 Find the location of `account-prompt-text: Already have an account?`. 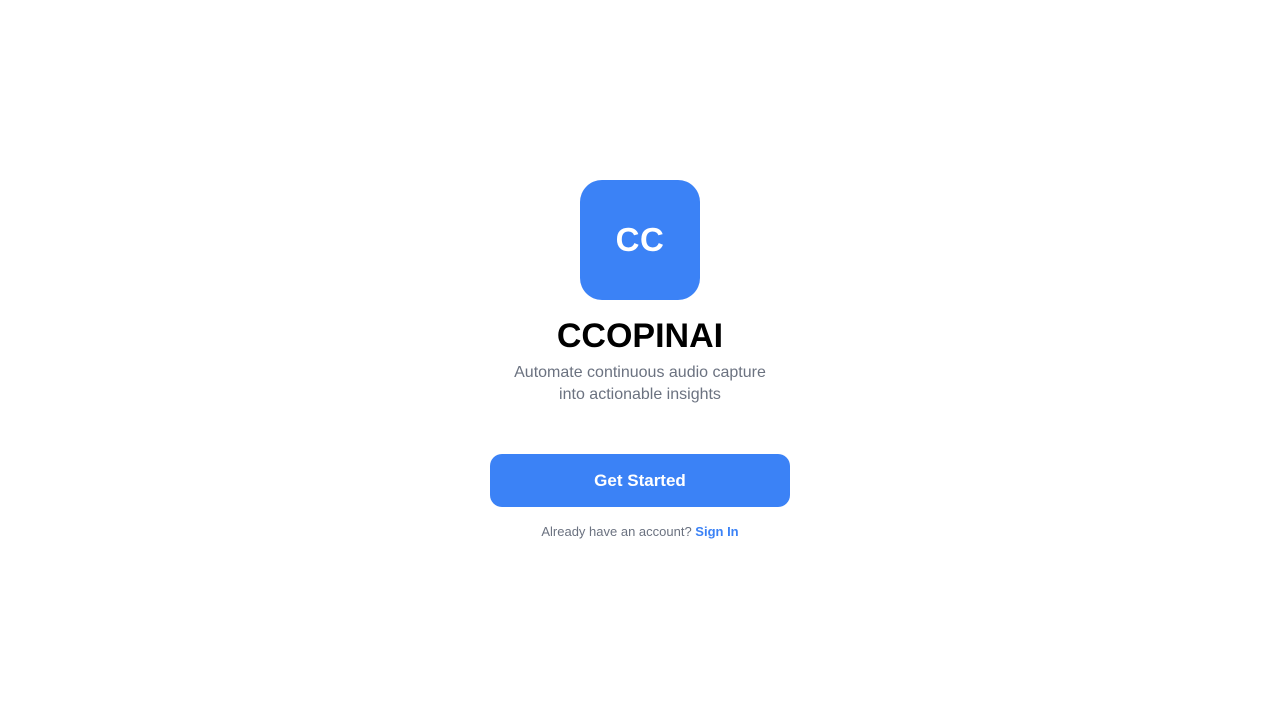

account-prompt-text: Already have an account? is located at coordinates (616, 531).